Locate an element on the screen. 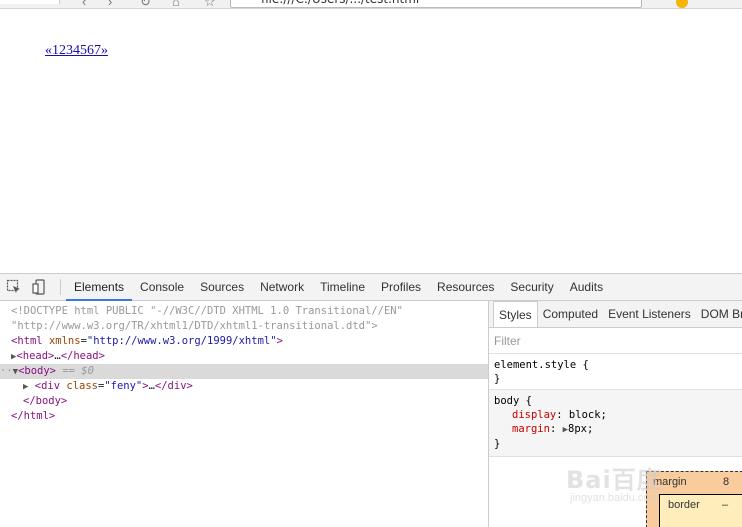  margin-value: 8 is located at coordinates (726, 482).